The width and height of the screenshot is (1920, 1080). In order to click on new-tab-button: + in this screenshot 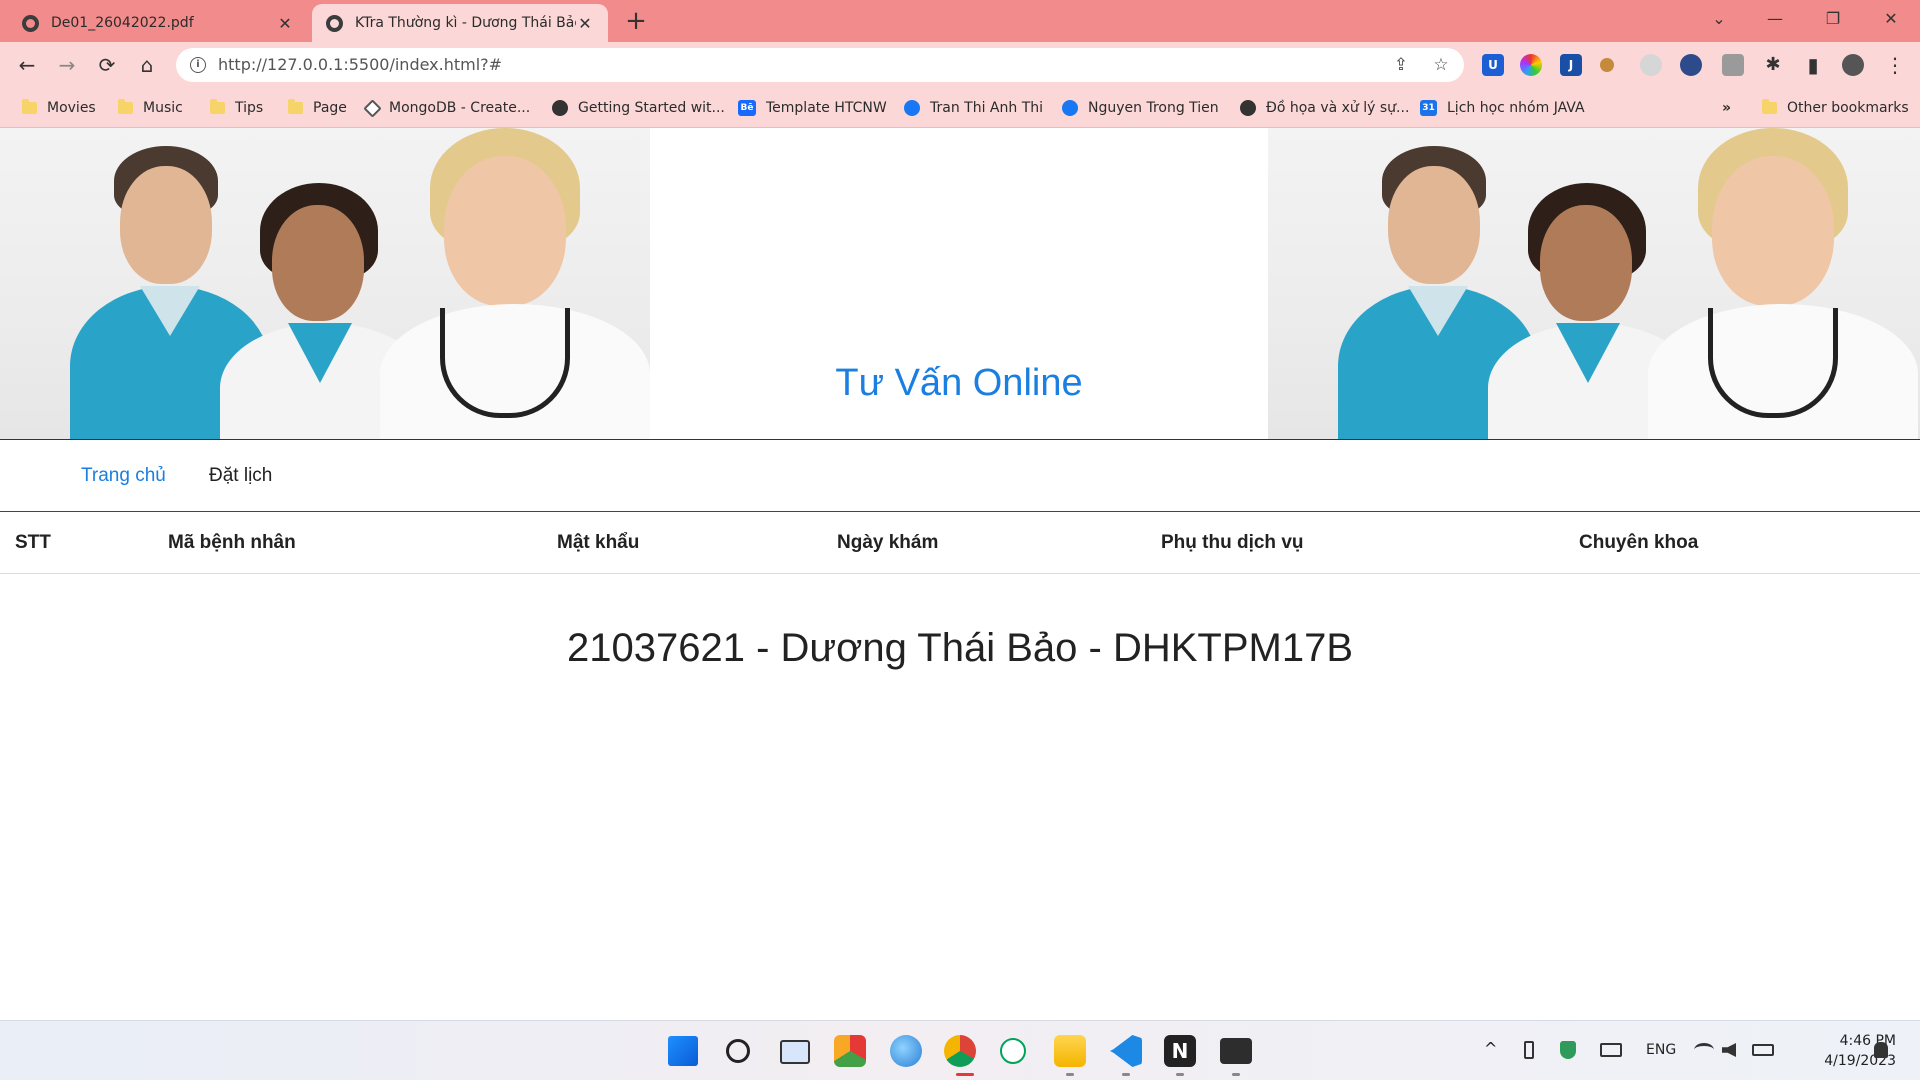, I will do `click(636, 22)`.